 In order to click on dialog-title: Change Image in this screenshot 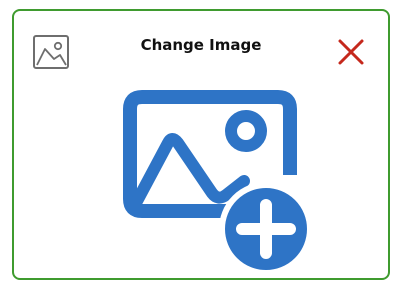, I will do `click(201, 45)`.